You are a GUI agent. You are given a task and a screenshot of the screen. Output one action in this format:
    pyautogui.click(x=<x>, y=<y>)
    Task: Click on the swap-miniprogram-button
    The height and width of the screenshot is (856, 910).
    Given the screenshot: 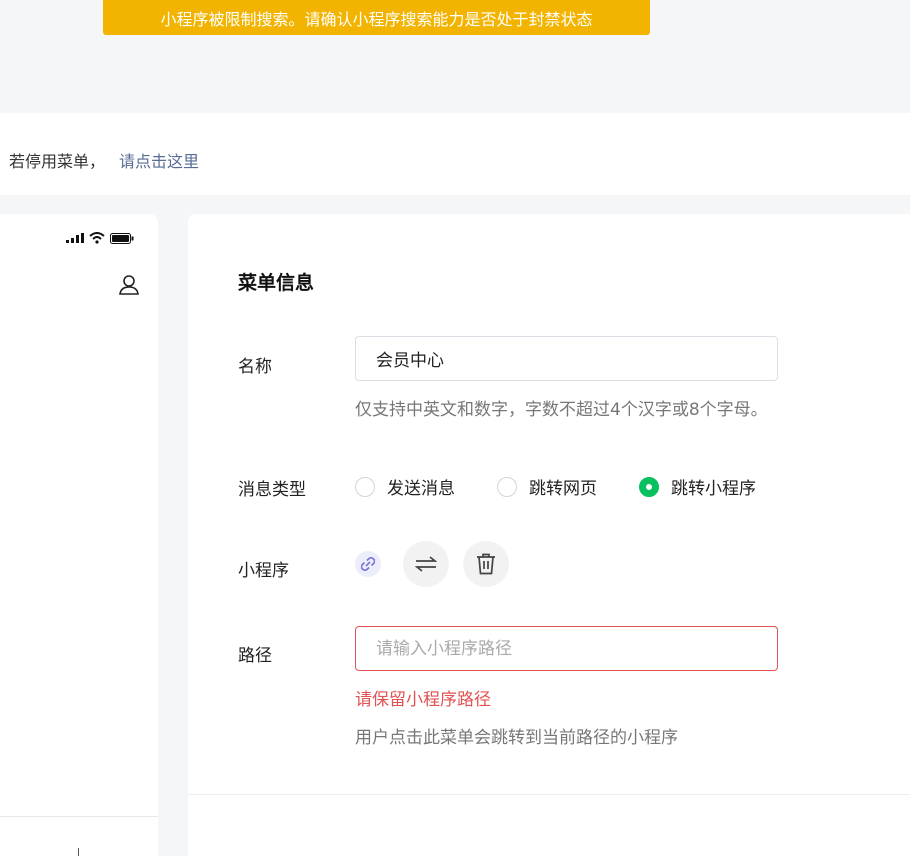 What is the action you would take?
    pyautogui.click(x=426, y=564)
    